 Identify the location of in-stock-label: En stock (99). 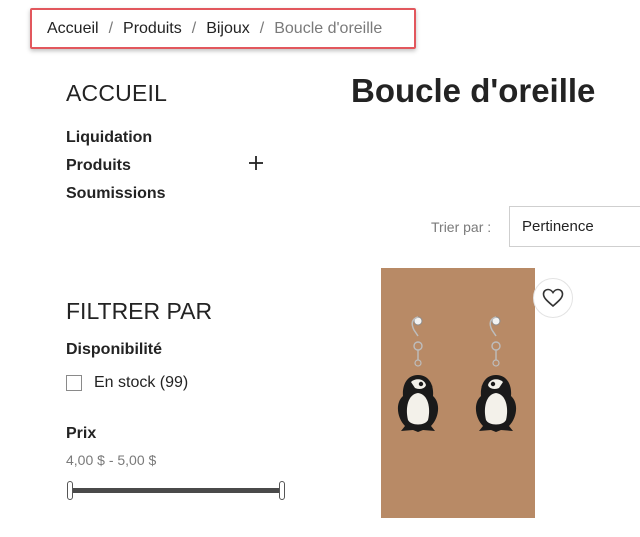
(141, 382).